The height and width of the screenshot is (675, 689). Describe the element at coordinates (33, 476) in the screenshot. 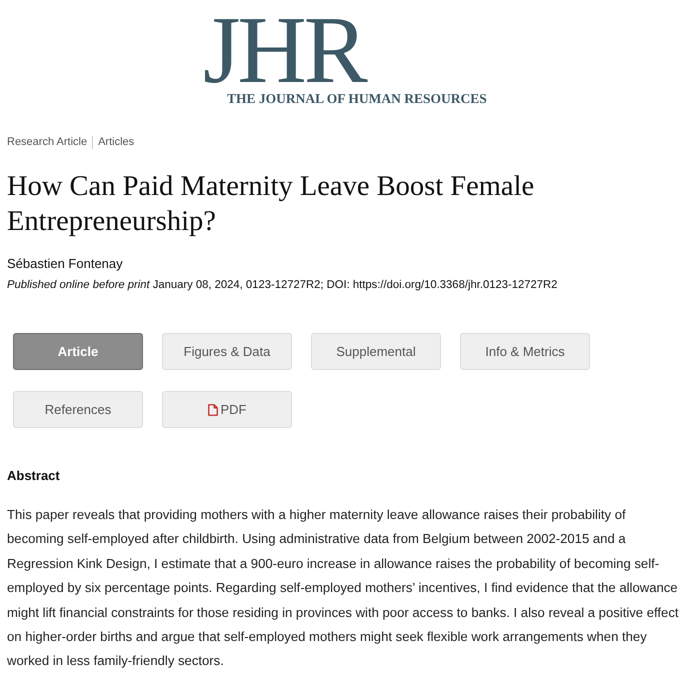

I see `abstract-heading: Abstract` at that location.